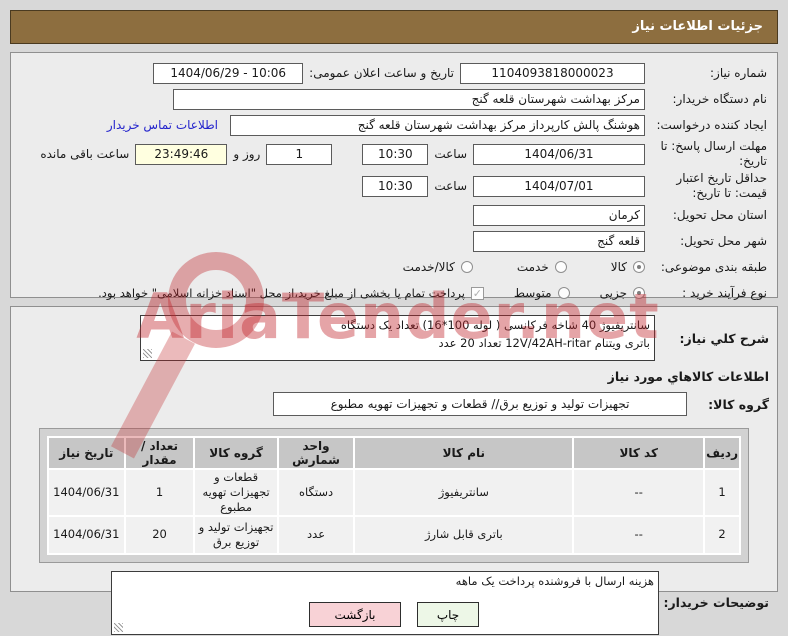 This screenshot has height=636, width=788. I want to click on col-group: گروه کالا, so click(236, 453).